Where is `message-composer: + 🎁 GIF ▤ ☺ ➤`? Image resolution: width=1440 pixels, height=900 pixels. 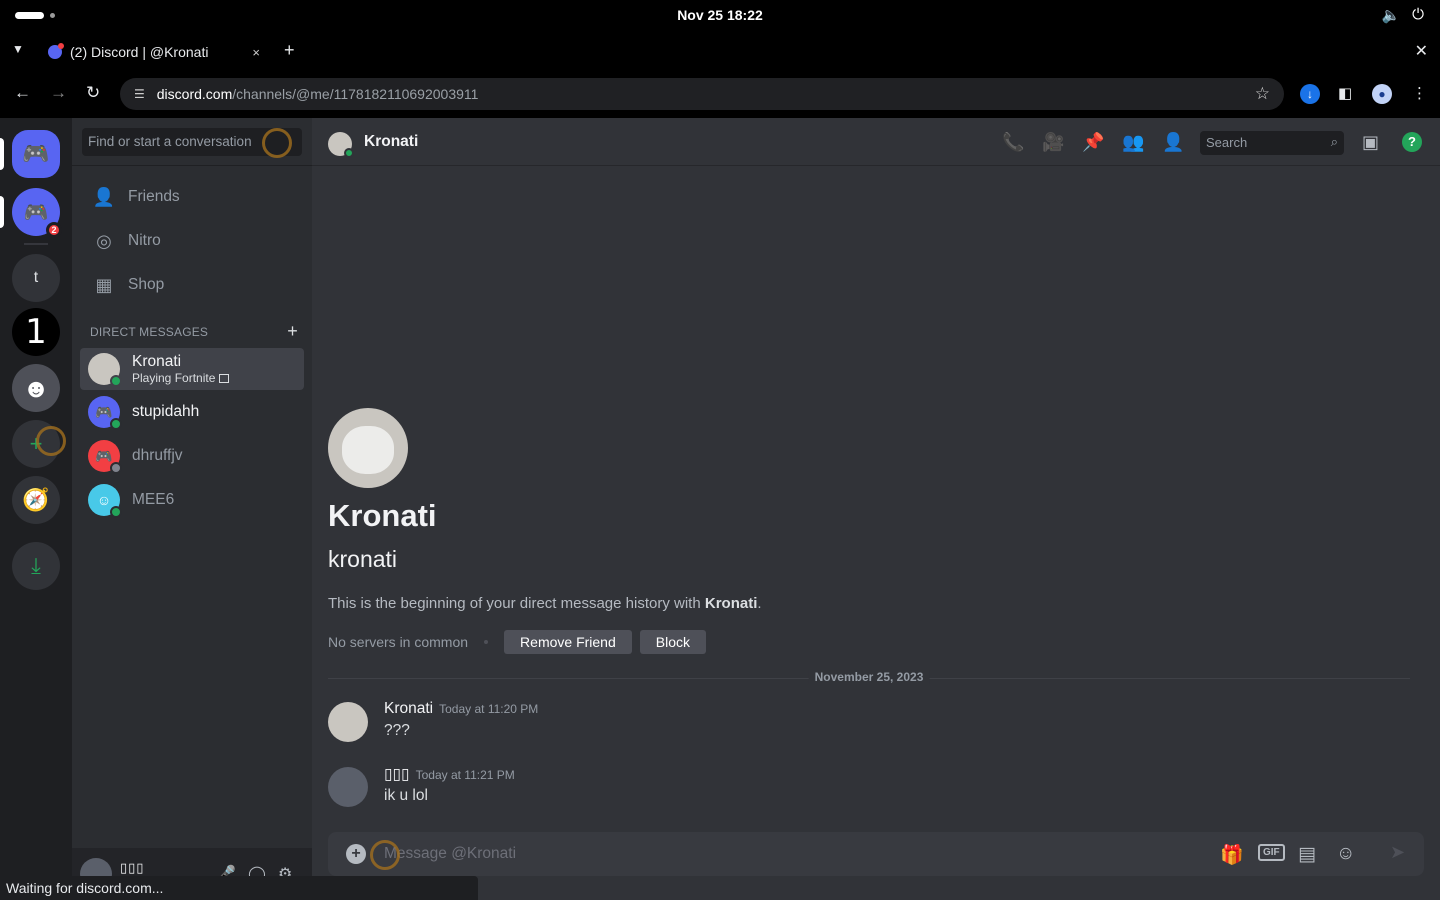 message-composer: + 🎁 GIF ▤ ☺ ➤ is located at coordinates (876, 854).